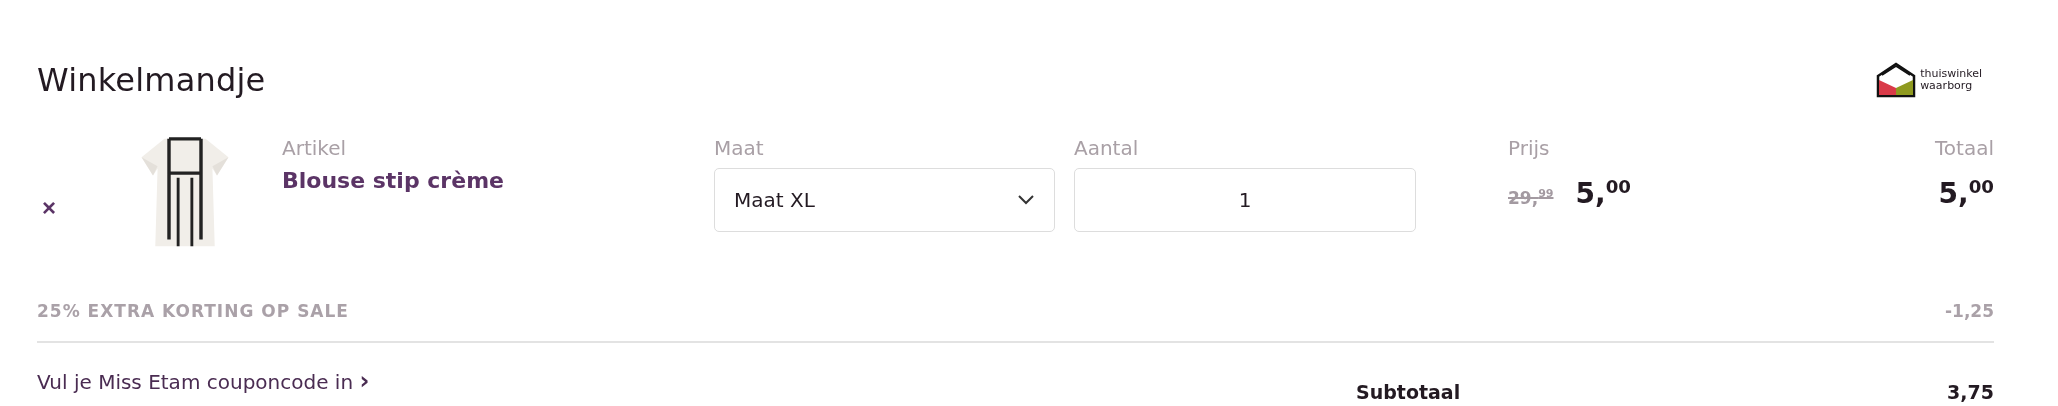 Image resolution: width=2058 pixels, height=406 pixels. Describe the element at coordinates (203, 385) in the screenshot. I see `coupon-link: Vul je Miss Etam couponcode in ›` at that location.